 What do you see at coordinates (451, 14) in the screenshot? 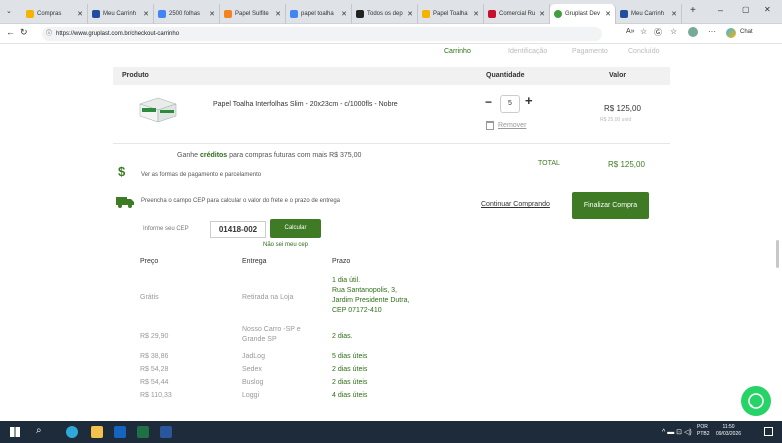
I see `browser-tab: Papel Toalha ✕` at bounding box center [451, 14].